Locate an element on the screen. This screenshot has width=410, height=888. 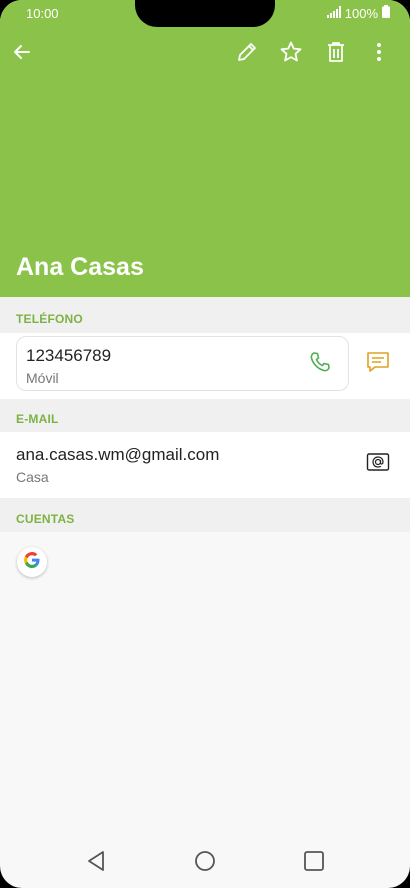
nav-back-icon is located at coordinates (96, 863).